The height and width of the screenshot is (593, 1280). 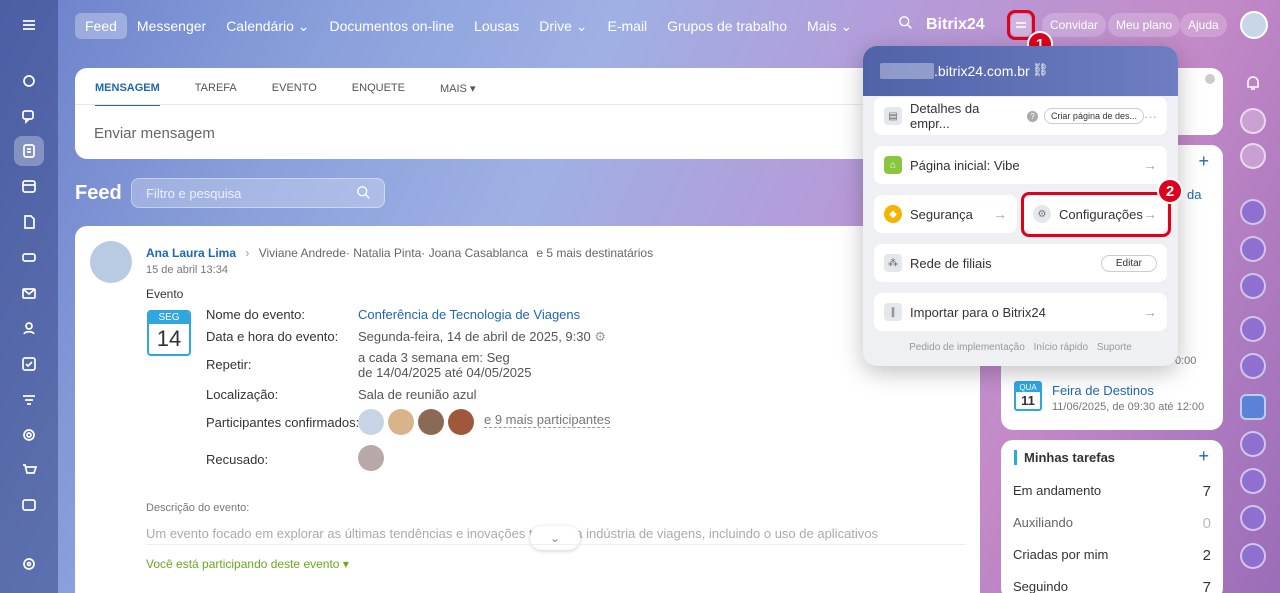 I want to click on post-date: 15 de abril 13:34, so click(x=187, y=270).